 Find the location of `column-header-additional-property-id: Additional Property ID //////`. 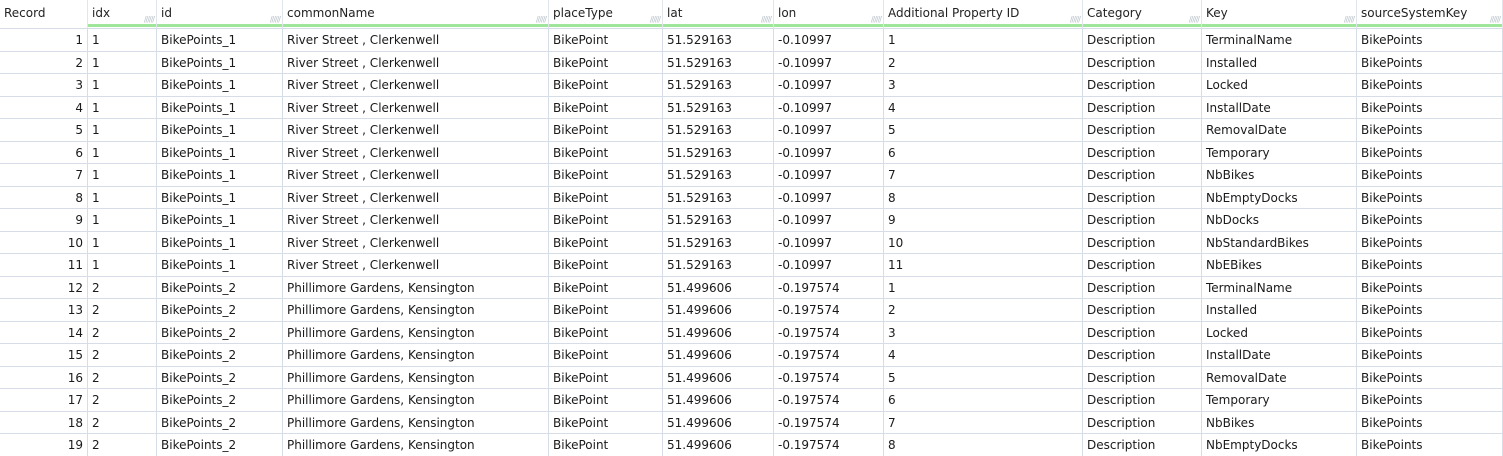

column-header-additional-property-id: Additional Property ID ////// is located at coordinates (983, 14).